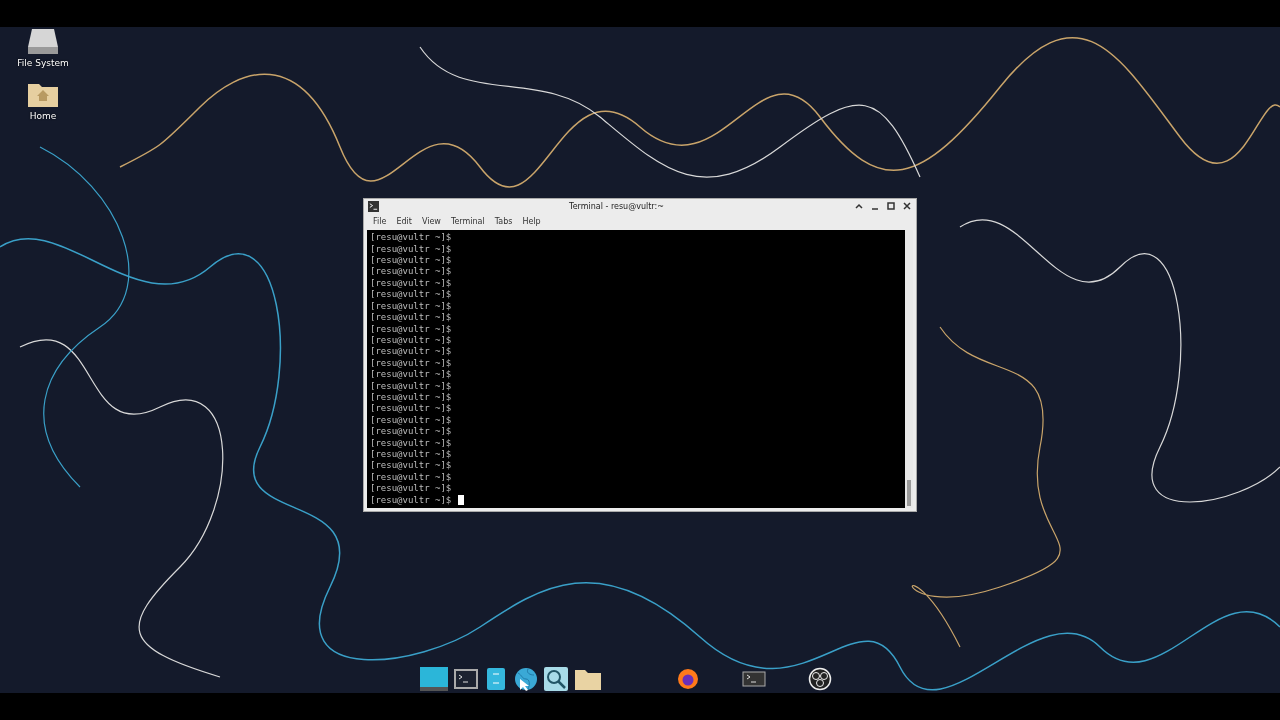  I want to click on workspace-icon, so click(434, 679).